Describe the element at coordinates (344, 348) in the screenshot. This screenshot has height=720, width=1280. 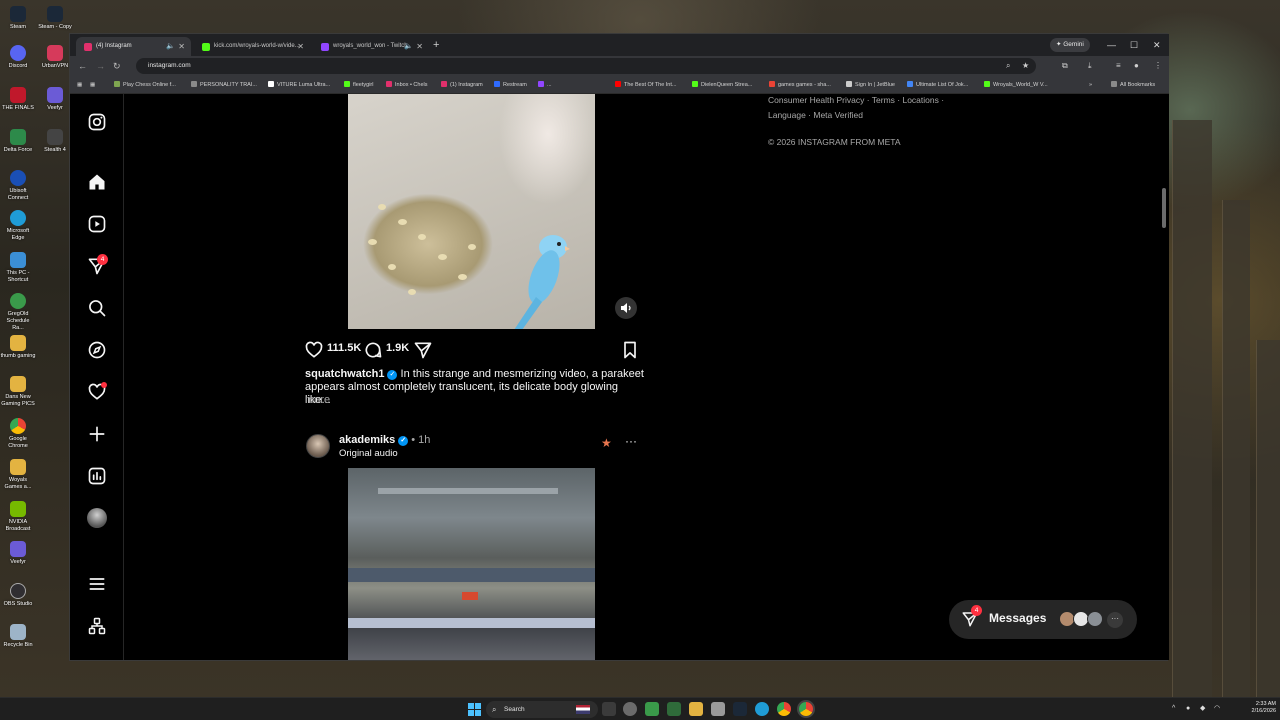
I see `likes-count: 111.5K` at that location.